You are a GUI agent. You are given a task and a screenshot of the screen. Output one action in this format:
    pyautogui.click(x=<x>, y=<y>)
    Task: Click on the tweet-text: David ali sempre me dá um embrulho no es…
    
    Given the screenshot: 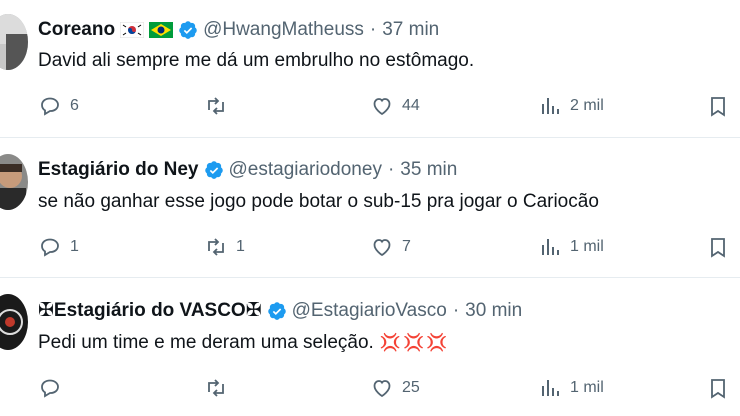 What is the action you would take?
    pyautogui.click(x=256, y=60)
    